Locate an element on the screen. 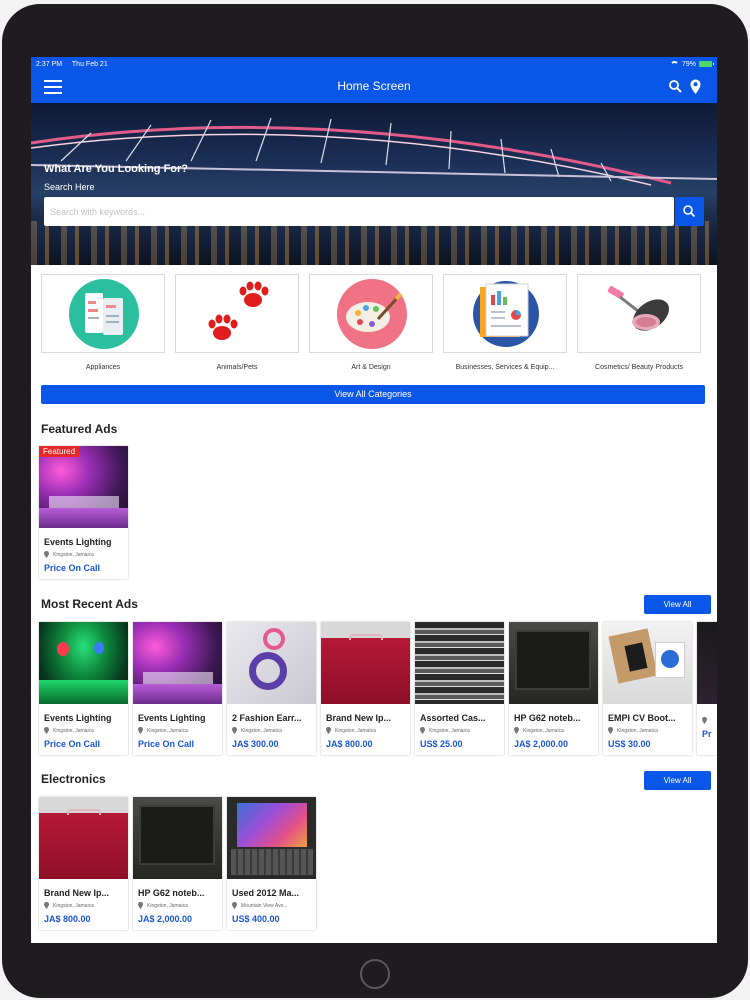 Image resolution: width=750 pixels, height=1000 pixels. category-label: Appliances is located at coordinates (103, 367).